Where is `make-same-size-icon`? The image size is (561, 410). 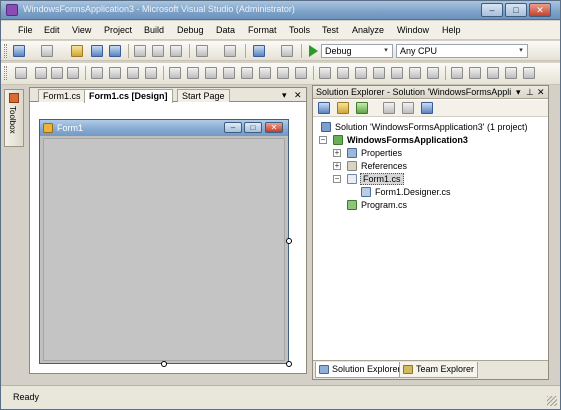 make-same-size-icon is located at coordinates (193, 73).